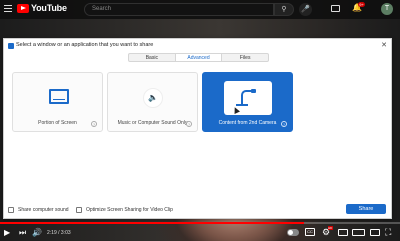  I want to click on youtube-logo-icon, so click(23, 8).